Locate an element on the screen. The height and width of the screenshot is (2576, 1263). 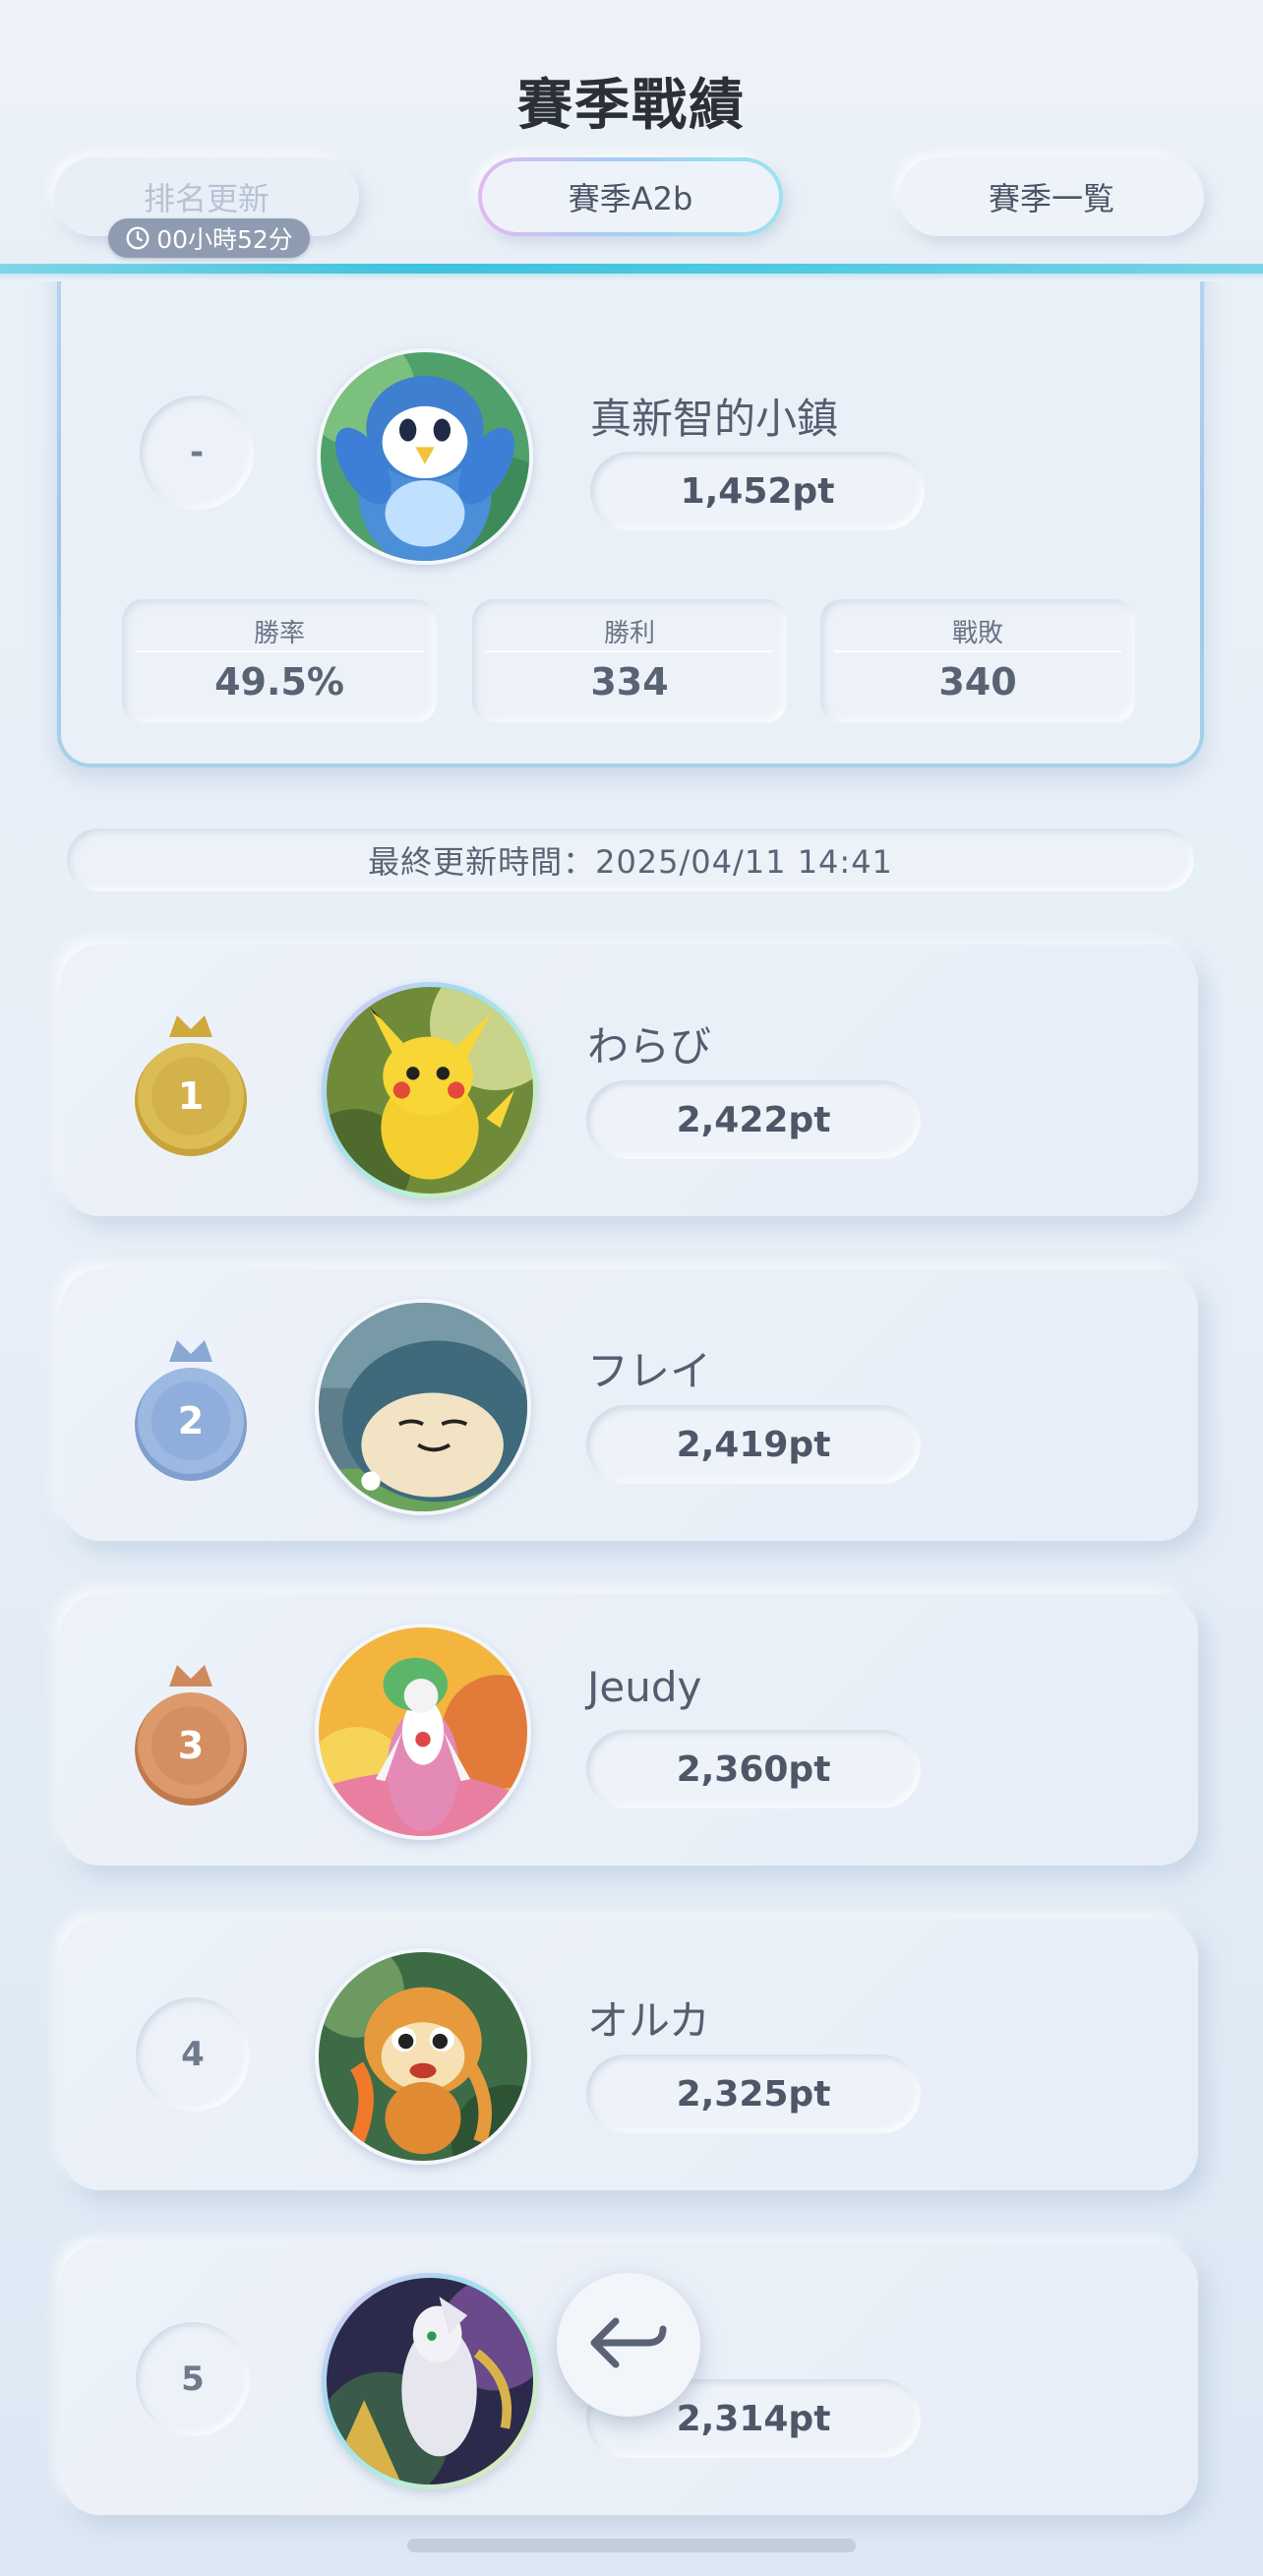
win-rate-value: 49.5% is located at coordinates (279, 682).